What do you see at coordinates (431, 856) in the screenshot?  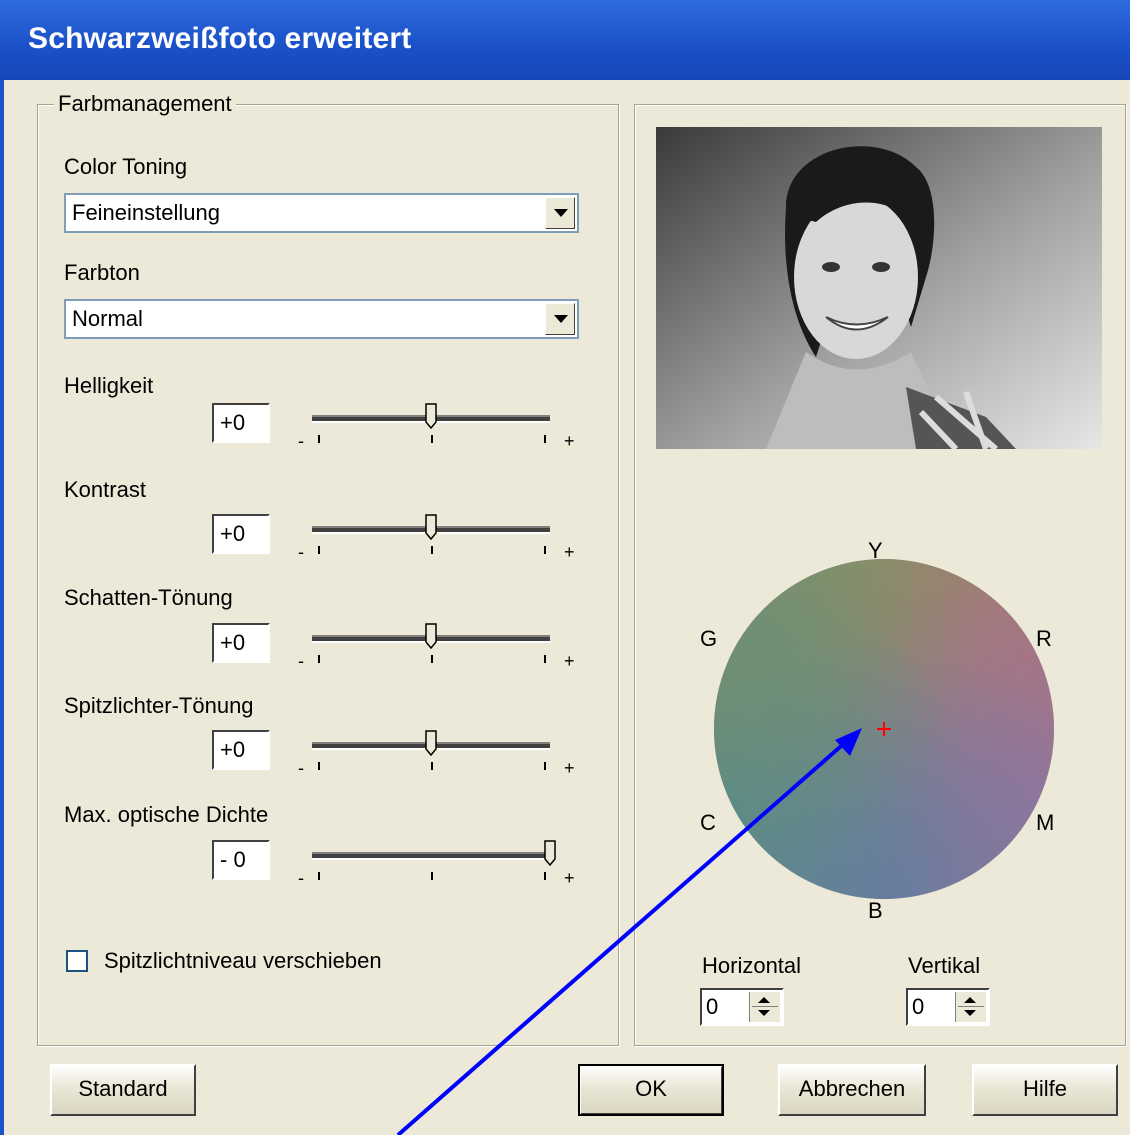 I see `slider-track` at bounding box center [431, 856].